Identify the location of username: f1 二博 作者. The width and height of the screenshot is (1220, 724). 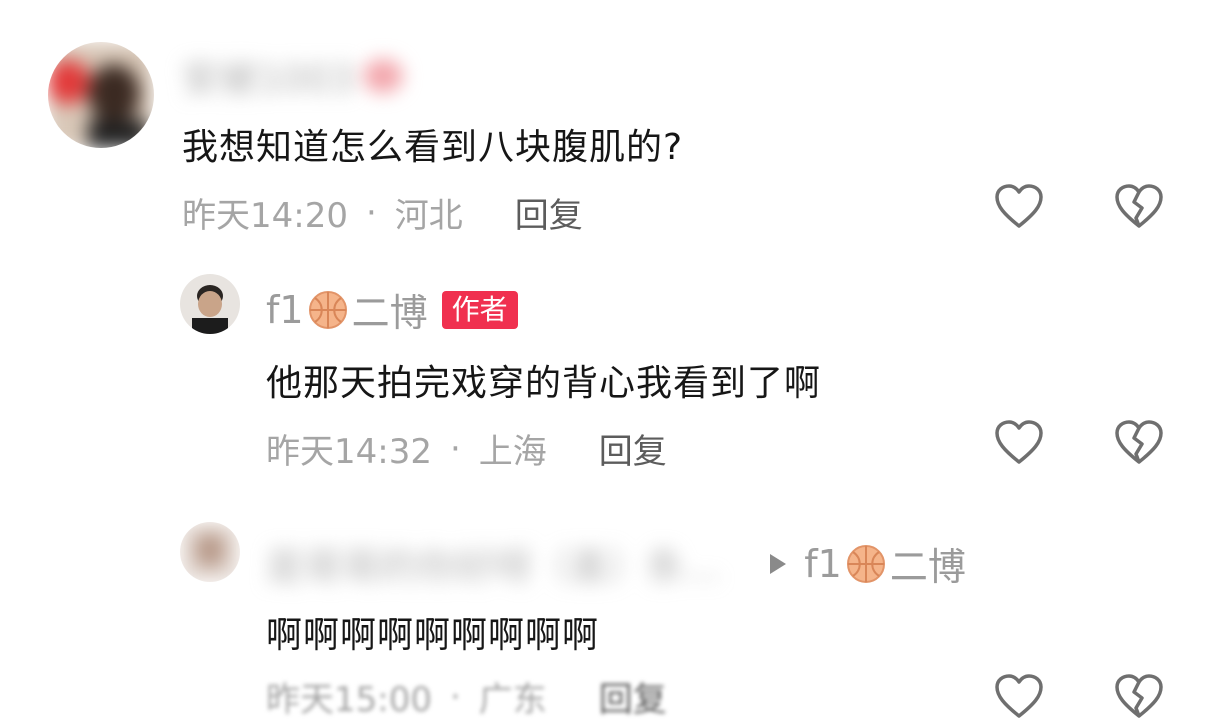
(392, 309).